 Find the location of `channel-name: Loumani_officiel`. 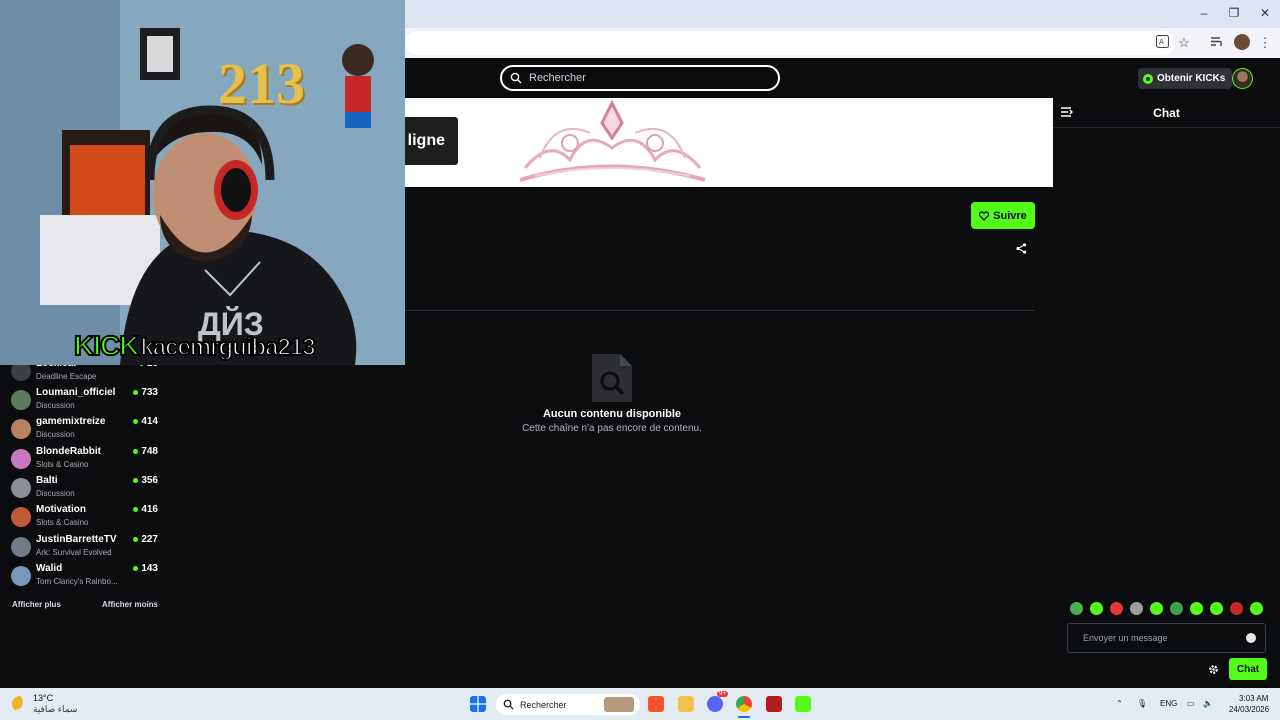

channel-name: Loumani_officiel is located at coordinates (76, 392).